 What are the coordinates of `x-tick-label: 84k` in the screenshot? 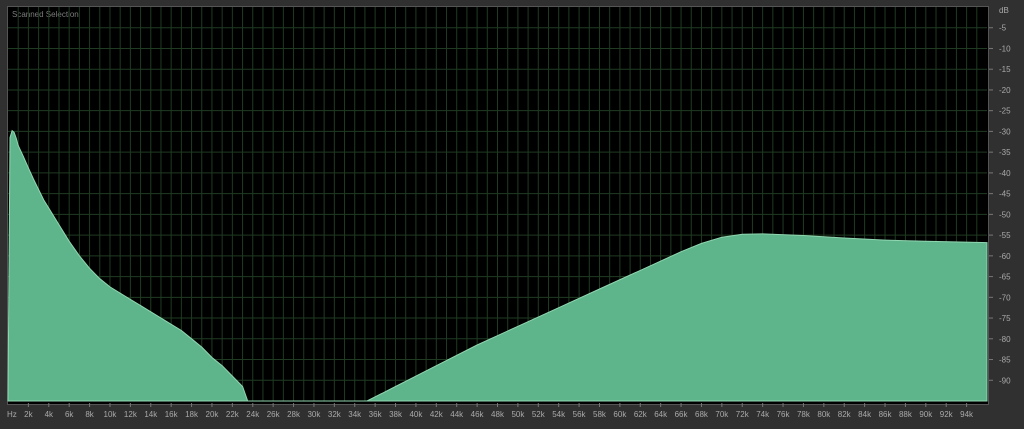 It's located at (865, 414).